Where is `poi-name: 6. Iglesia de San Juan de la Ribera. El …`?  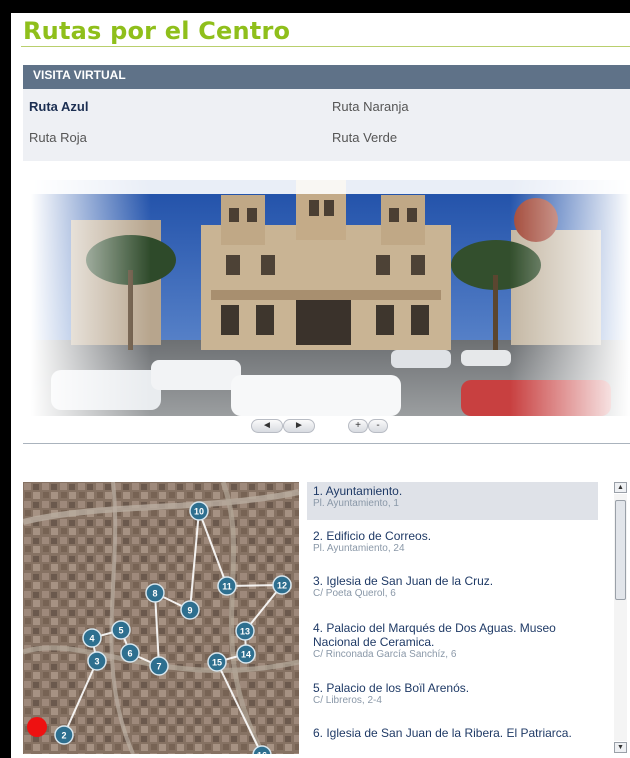
poi-name: 6. Iglesia de San Juan de la Ribera. El … is located at coordinates (442, 733).